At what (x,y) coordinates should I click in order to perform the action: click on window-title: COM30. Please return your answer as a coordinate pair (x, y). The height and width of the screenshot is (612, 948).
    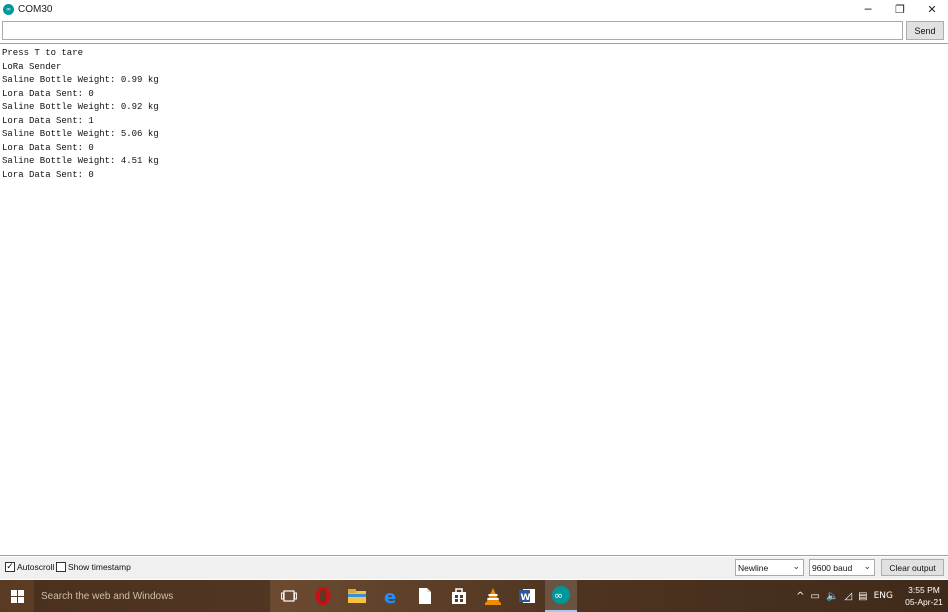
    Looking at the image, I should click on (35, 9).